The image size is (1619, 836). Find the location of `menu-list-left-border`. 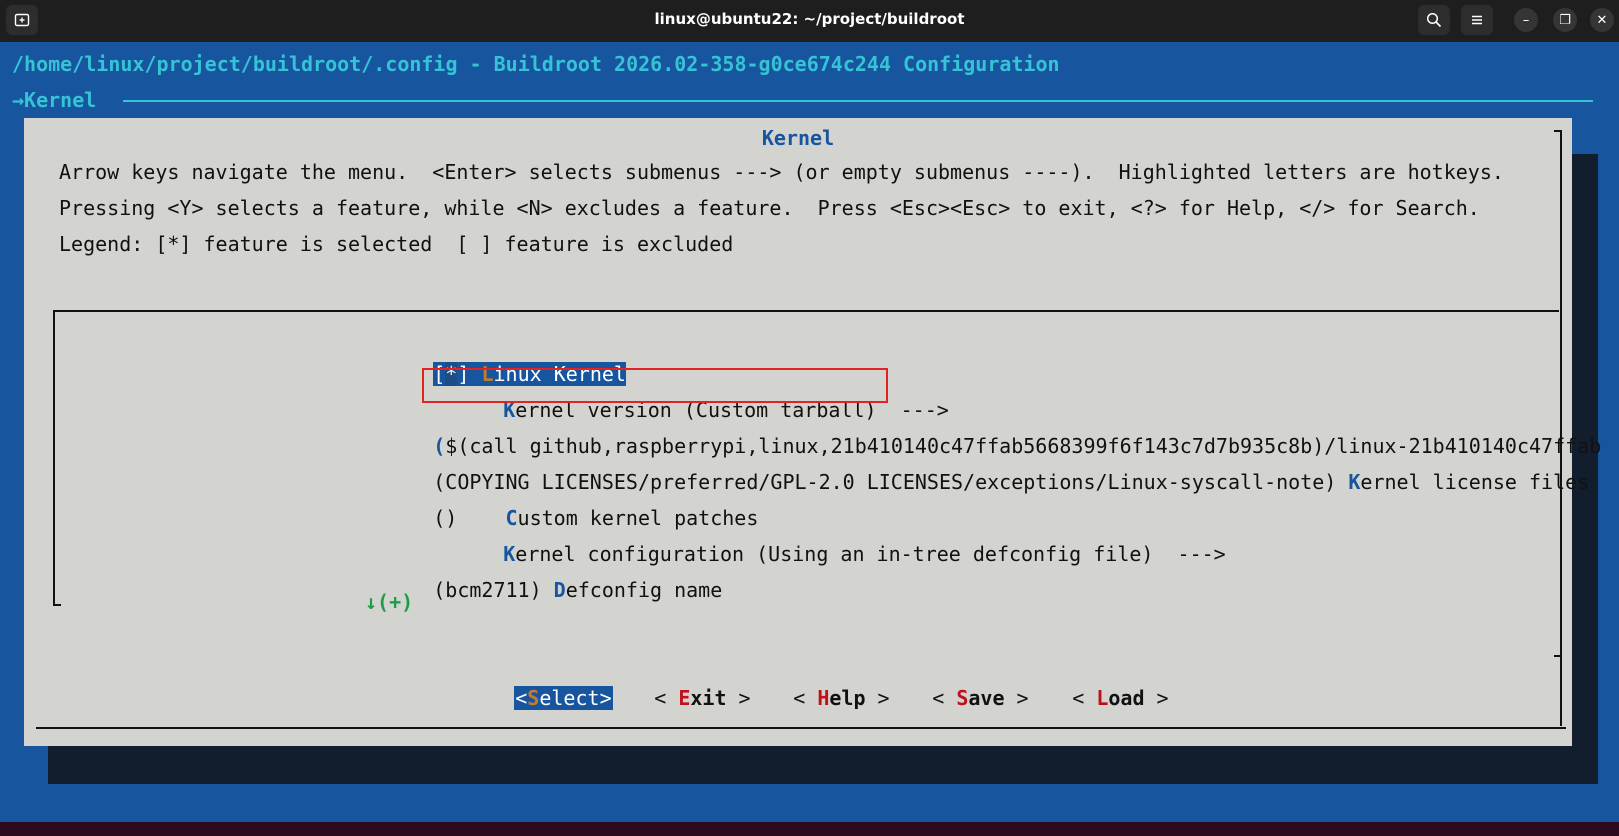

menu-list-left-border is located at coordinates (54, 458).